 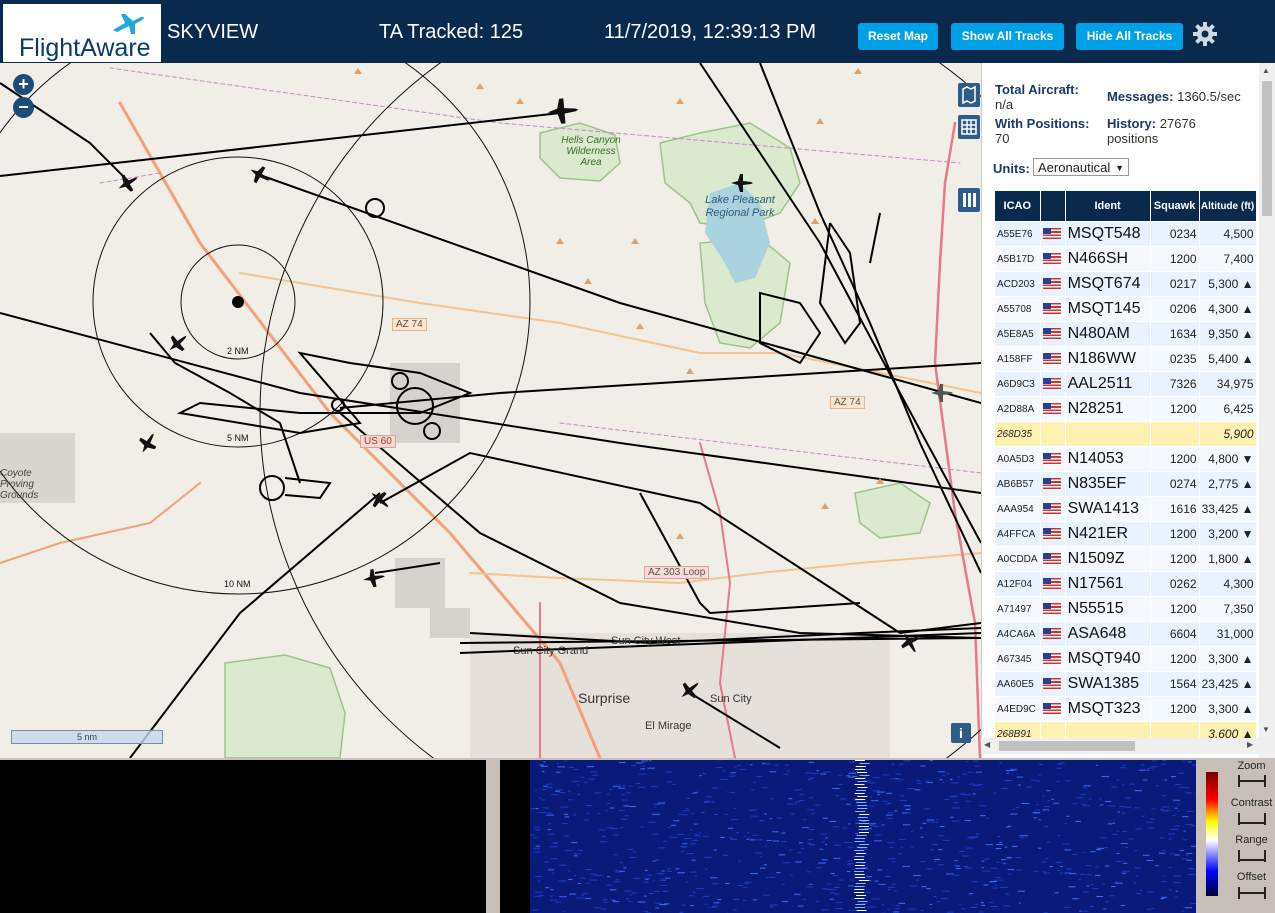 I want to click on altitude-cell: 4,500, so click(x=1227, y=234).